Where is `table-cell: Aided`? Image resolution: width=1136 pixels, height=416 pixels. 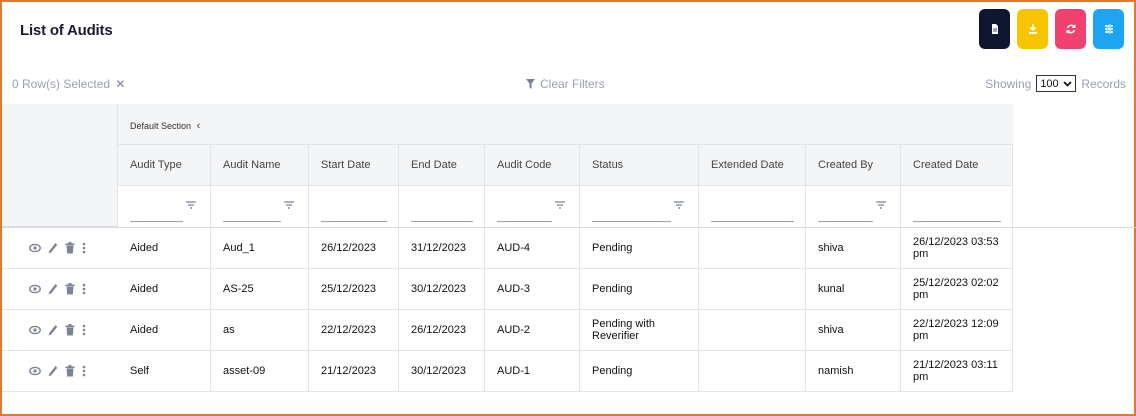 table-cell: Aided is located at coordinates (164, 289).